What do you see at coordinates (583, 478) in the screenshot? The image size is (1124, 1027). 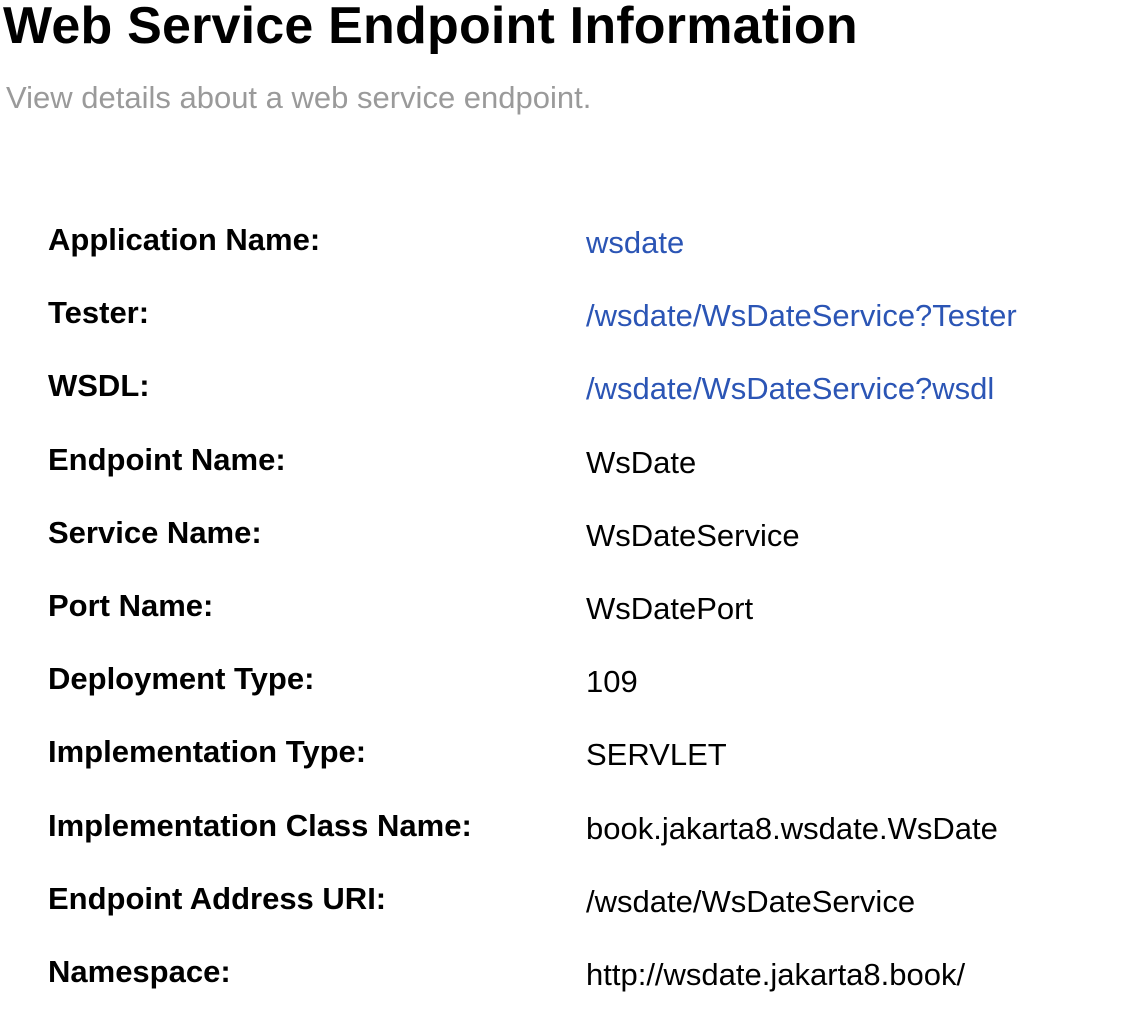 I see `property-row-endpoint-name: Endpoint Name: WsDate` at bounding box center [583, 478].